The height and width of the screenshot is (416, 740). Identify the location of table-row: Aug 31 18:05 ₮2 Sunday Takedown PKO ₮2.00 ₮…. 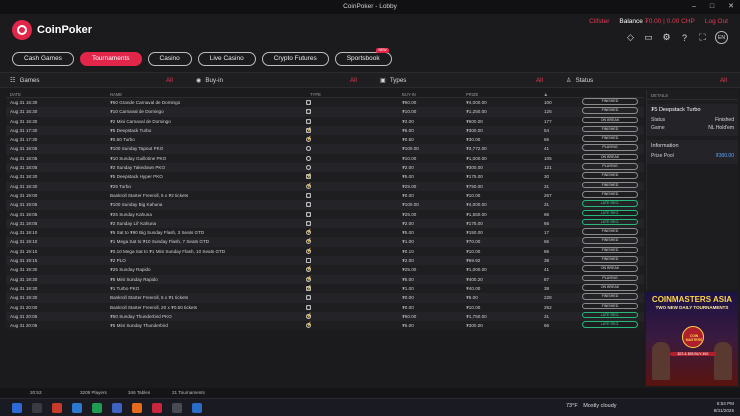
(325, 168).